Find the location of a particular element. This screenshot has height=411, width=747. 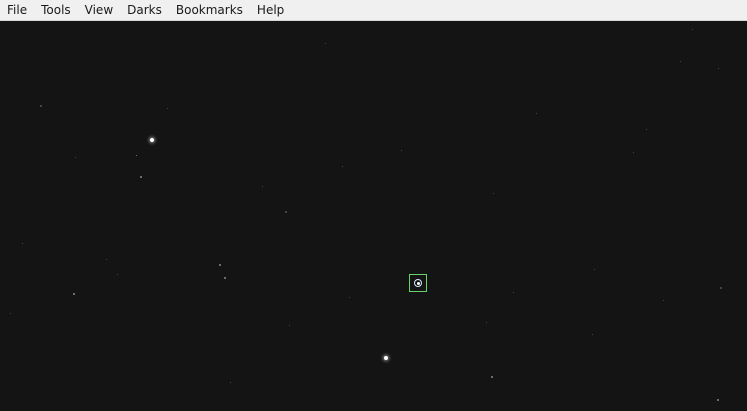

menu-help: Help is located at coordinates (270, 10).